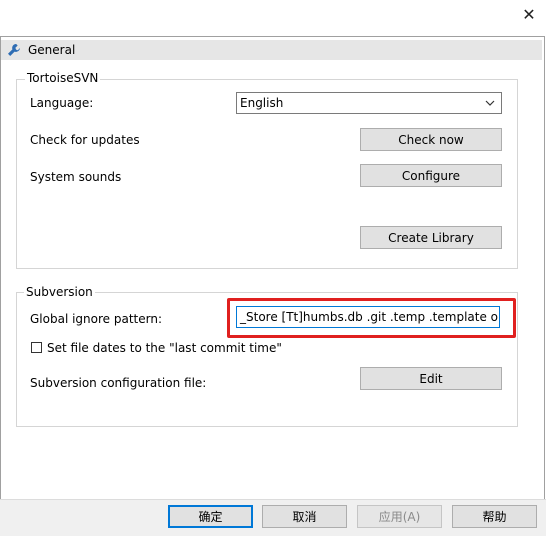  I want to click on wrench-icon, so click(15, 50).